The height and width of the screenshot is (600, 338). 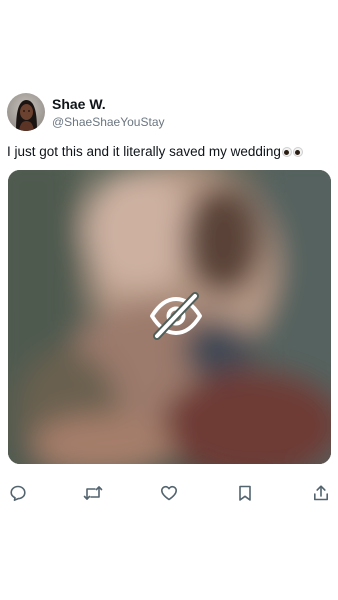 What do you see at coordinates (297, 152) in the screenshot?
I see `eye-right-icon` at bounding box center [297, 152].